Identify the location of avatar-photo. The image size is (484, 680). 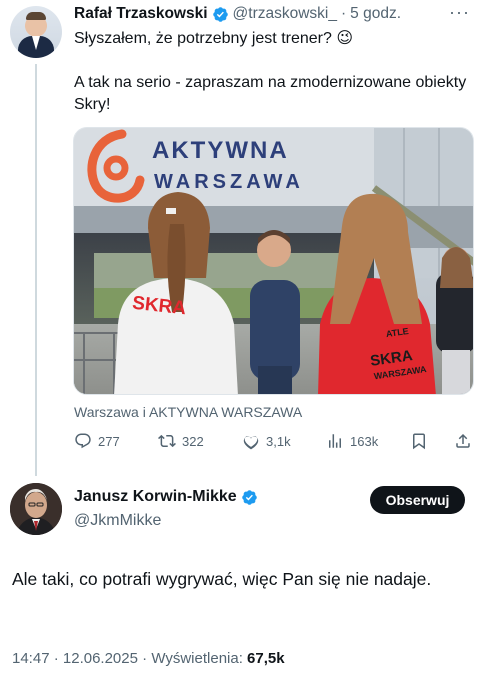
(36, 509).